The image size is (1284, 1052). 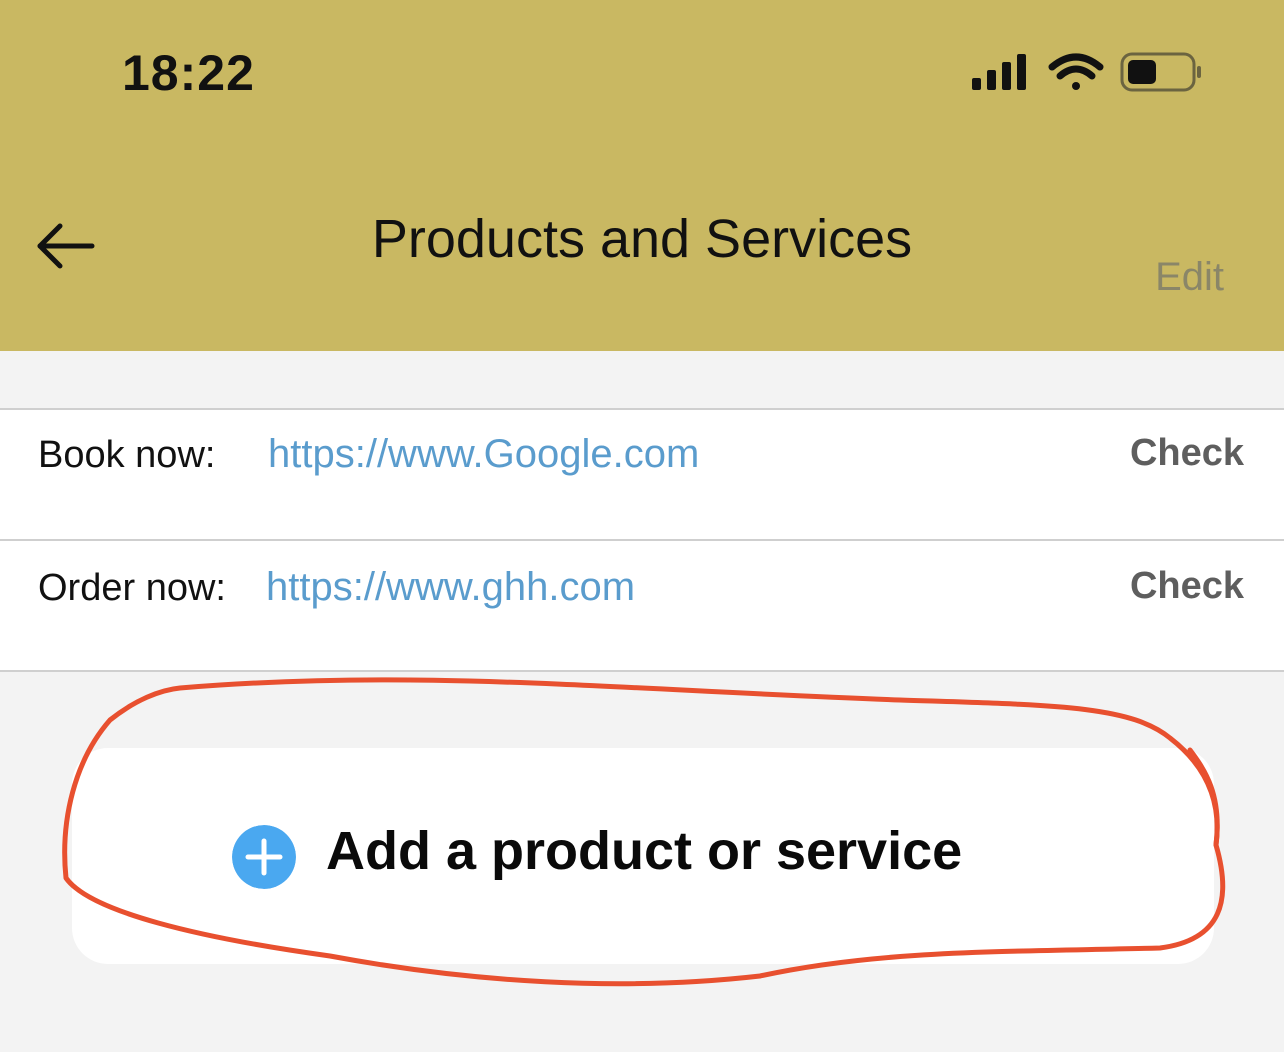 I want to click on list-item: Book now: https://www.Google.com Check, so click(x=642, y=475).